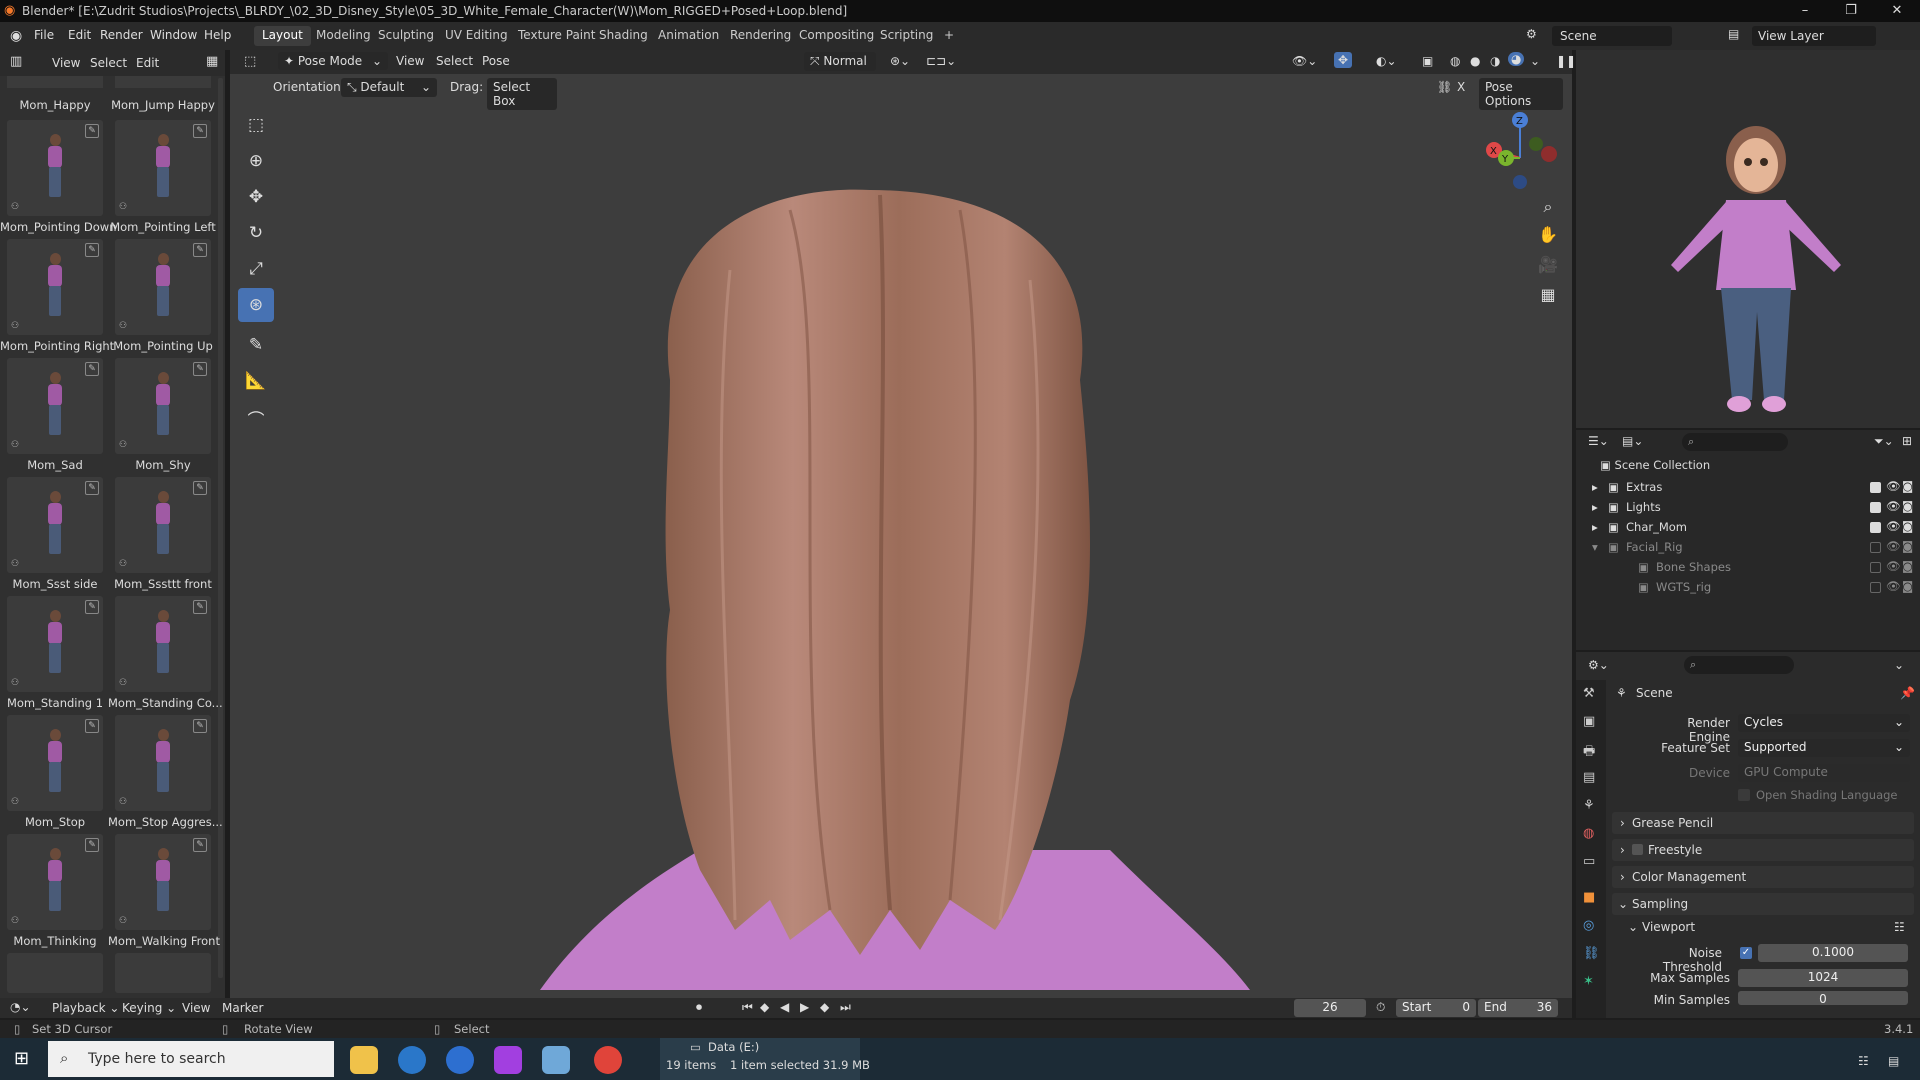 The height and width of the screenshot is (1080, 1920). Describe the element at coordinates (1566, 61) in the screenshot. I see `pause-render-icon: ❚❚` at that location.